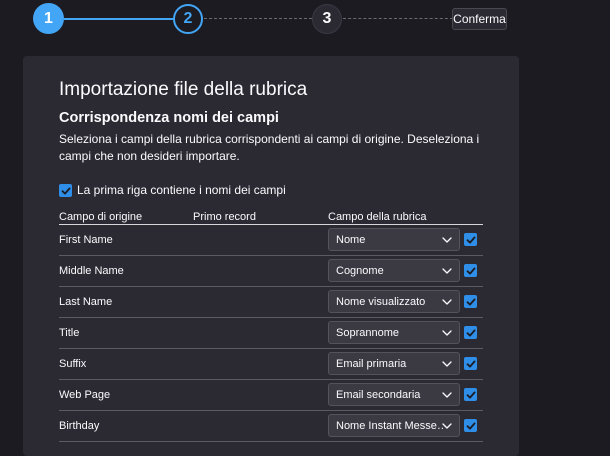  I want to click on select-value: Email primaria, so click(371, 364).